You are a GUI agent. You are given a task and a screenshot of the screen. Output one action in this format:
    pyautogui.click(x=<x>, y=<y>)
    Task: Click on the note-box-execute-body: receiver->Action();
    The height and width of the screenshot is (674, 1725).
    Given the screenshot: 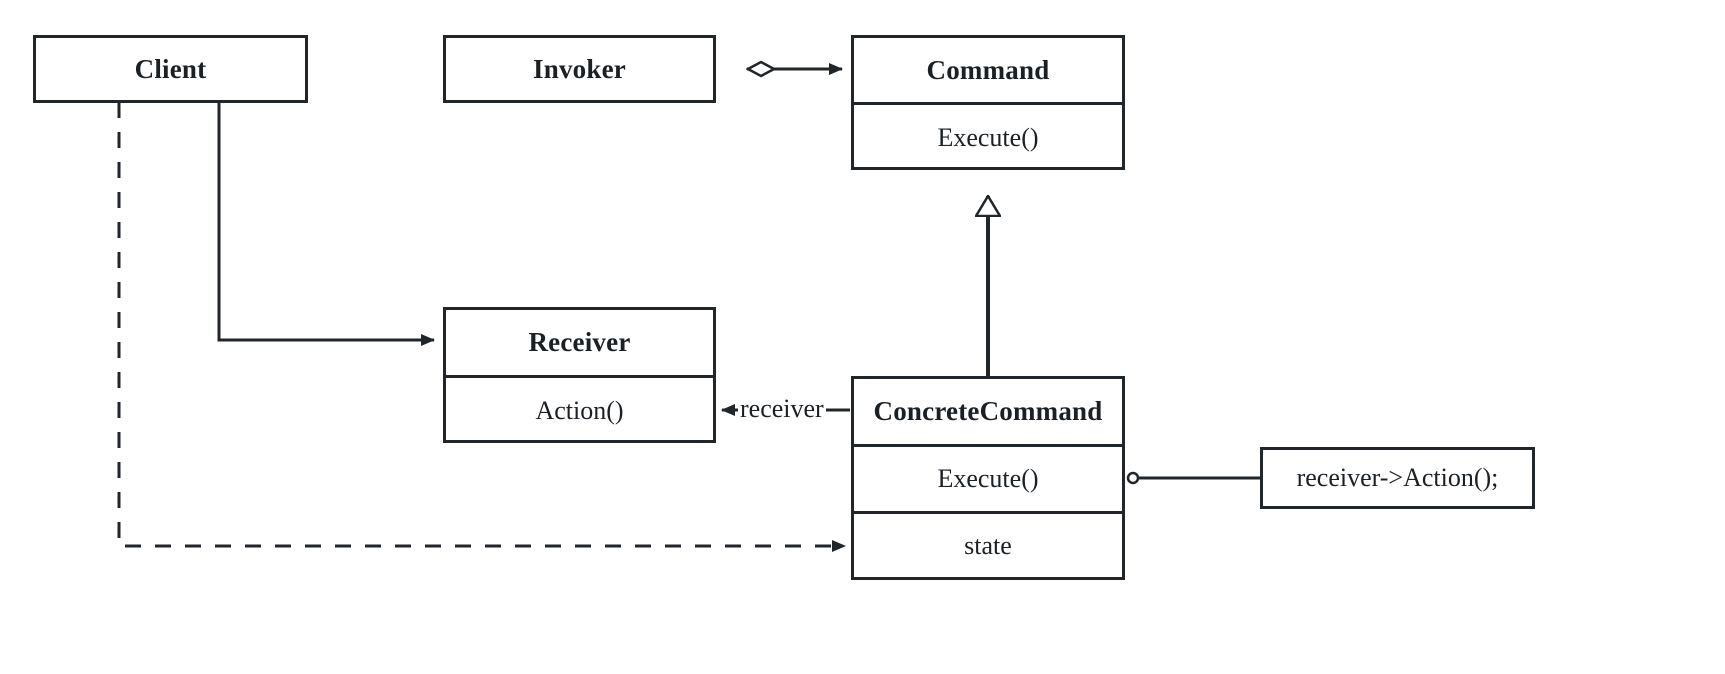 What is the action you would take?
    pyautogui.click(x=1397, y=478)
    